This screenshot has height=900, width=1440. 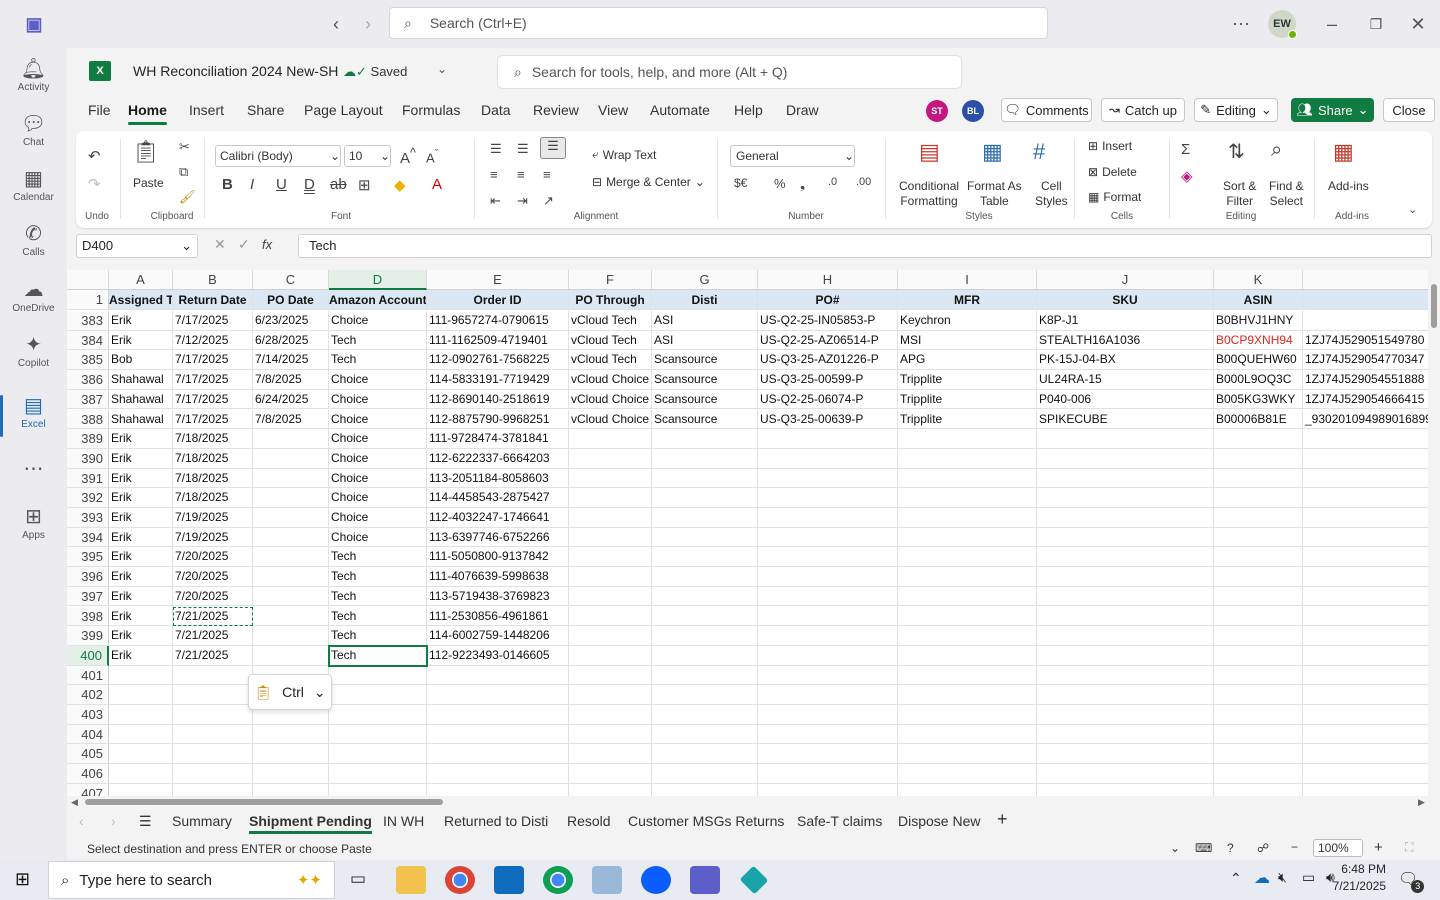 I want to click on table-cell: 7/19/2025, so click(x=213, y=518).